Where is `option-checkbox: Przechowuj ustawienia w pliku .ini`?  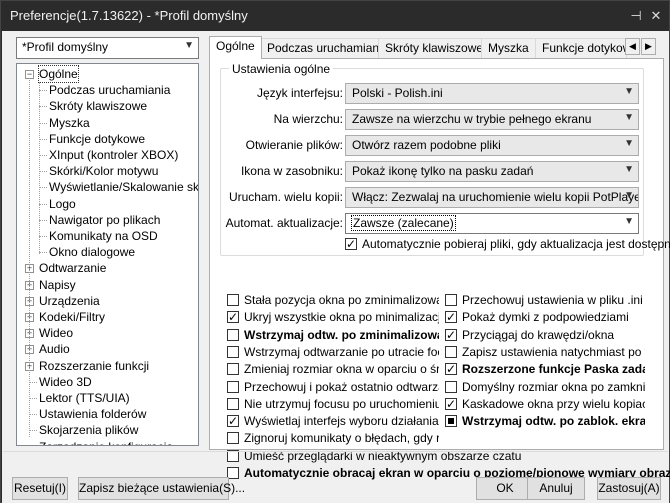 option-checkbox: Przechowuj ustawienia w pliku .ini is located at coordinates (545, 300).